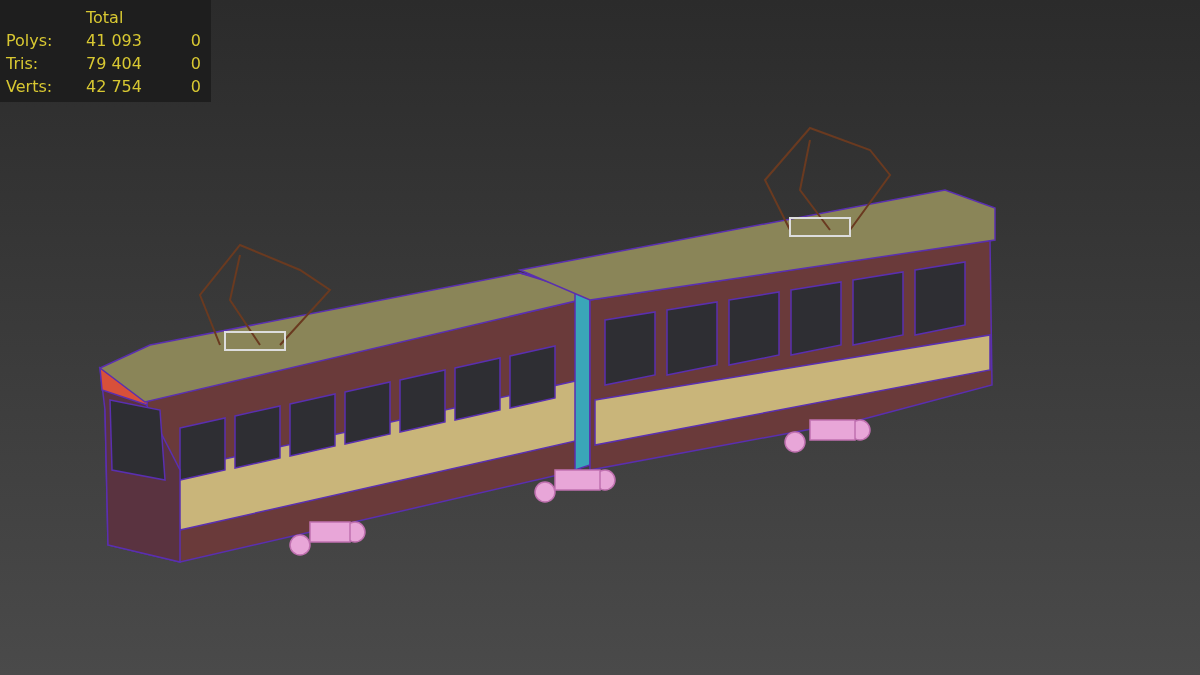 The image size is (1200, 675). What do you see at coordinates (105, 17) in the screenshot?
I see `stats-heading: Total` at bounding box center [105, 17].